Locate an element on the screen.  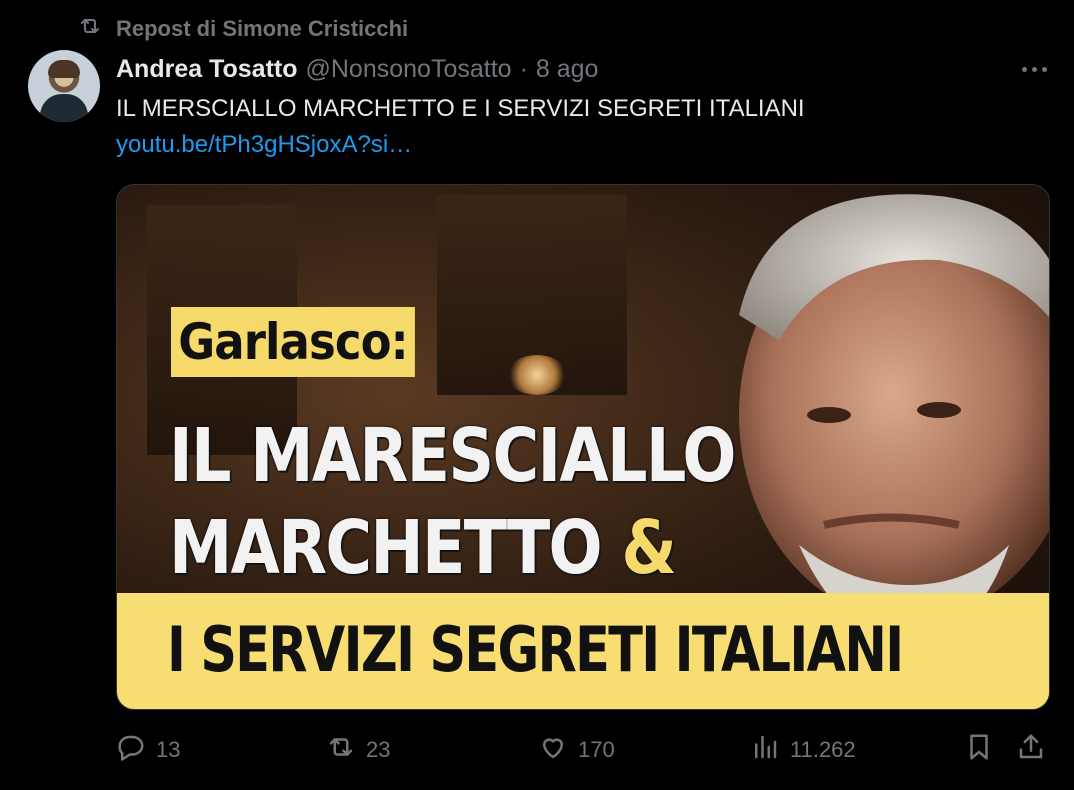
thumbnail-banner: I SERVIZI SEGRETI ITALIANI is located at coordinates (583, 651).